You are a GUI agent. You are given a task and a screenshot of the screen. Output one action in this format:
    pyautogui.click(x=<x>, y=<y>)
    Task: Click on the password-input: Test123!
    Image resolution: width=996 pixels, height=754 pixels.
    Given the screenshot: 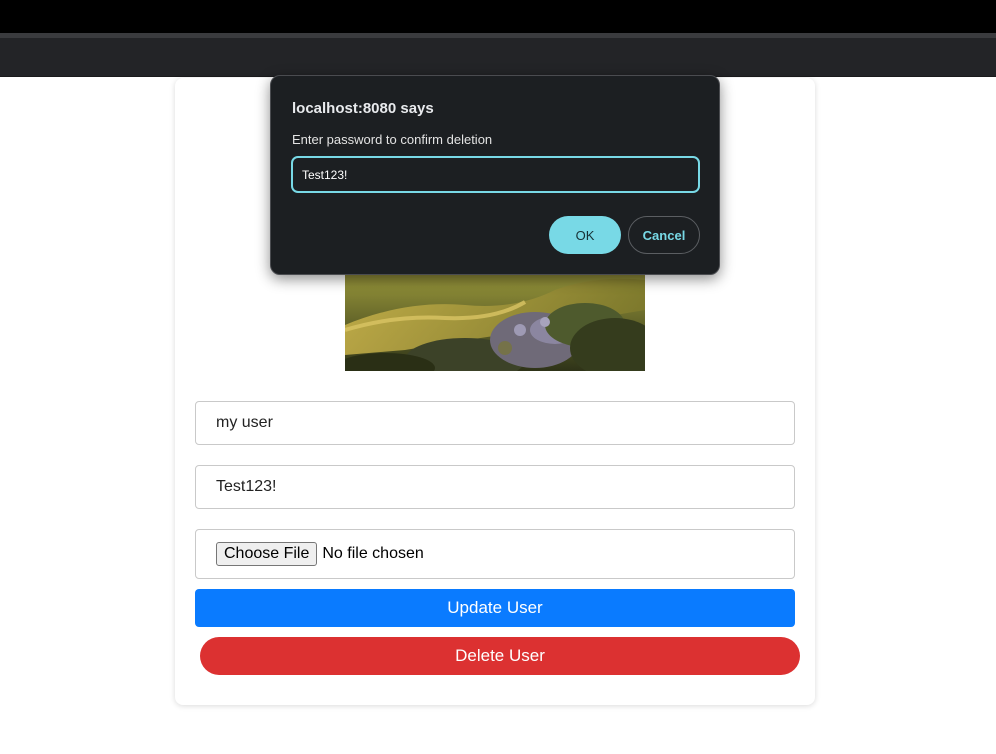 What is the action you would take?
    pyautogui.click(x=495, y=487)
    